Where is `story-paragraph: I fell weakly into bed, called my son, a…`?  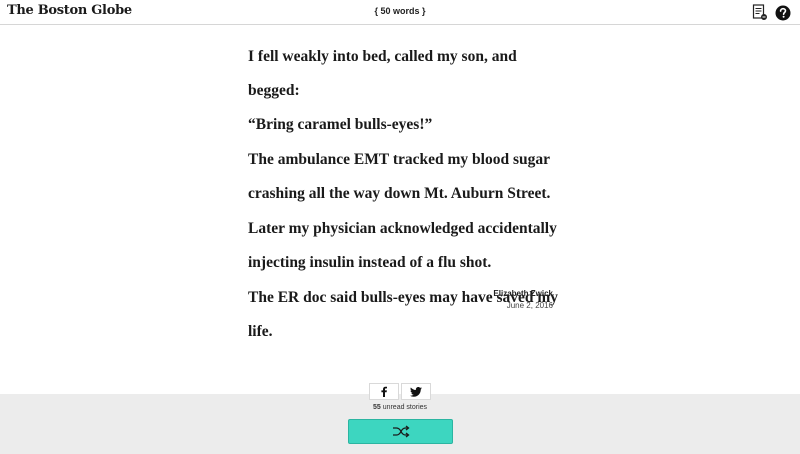
story-paragraph: I fell weakly into bed, called my son, a… is located at coordinates (408, 91).